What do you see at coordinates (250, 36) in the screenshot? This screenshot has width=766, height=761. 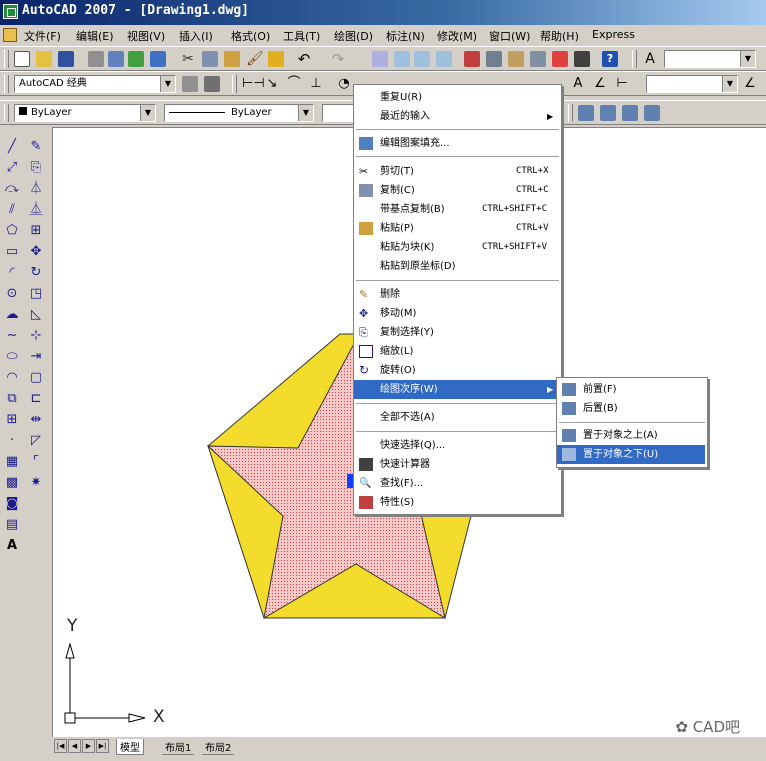 I see `menu-format: 格式(O)` at bounding box center [250, 36].